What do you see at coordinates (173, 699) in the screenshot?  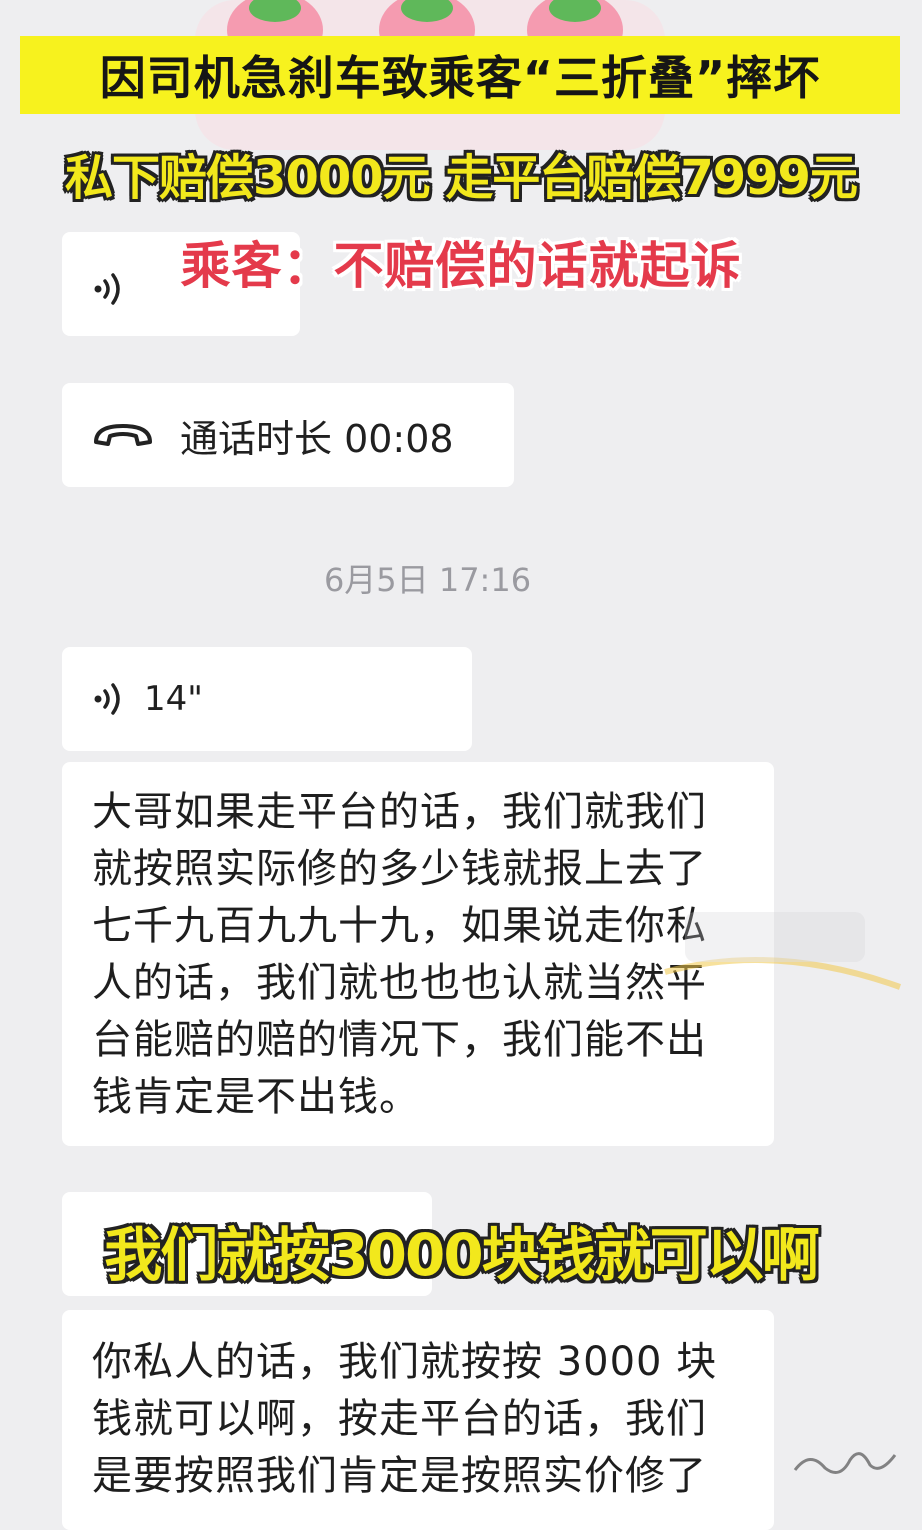 I see `voice-duration: 14"` at bounding box center [173, 699].